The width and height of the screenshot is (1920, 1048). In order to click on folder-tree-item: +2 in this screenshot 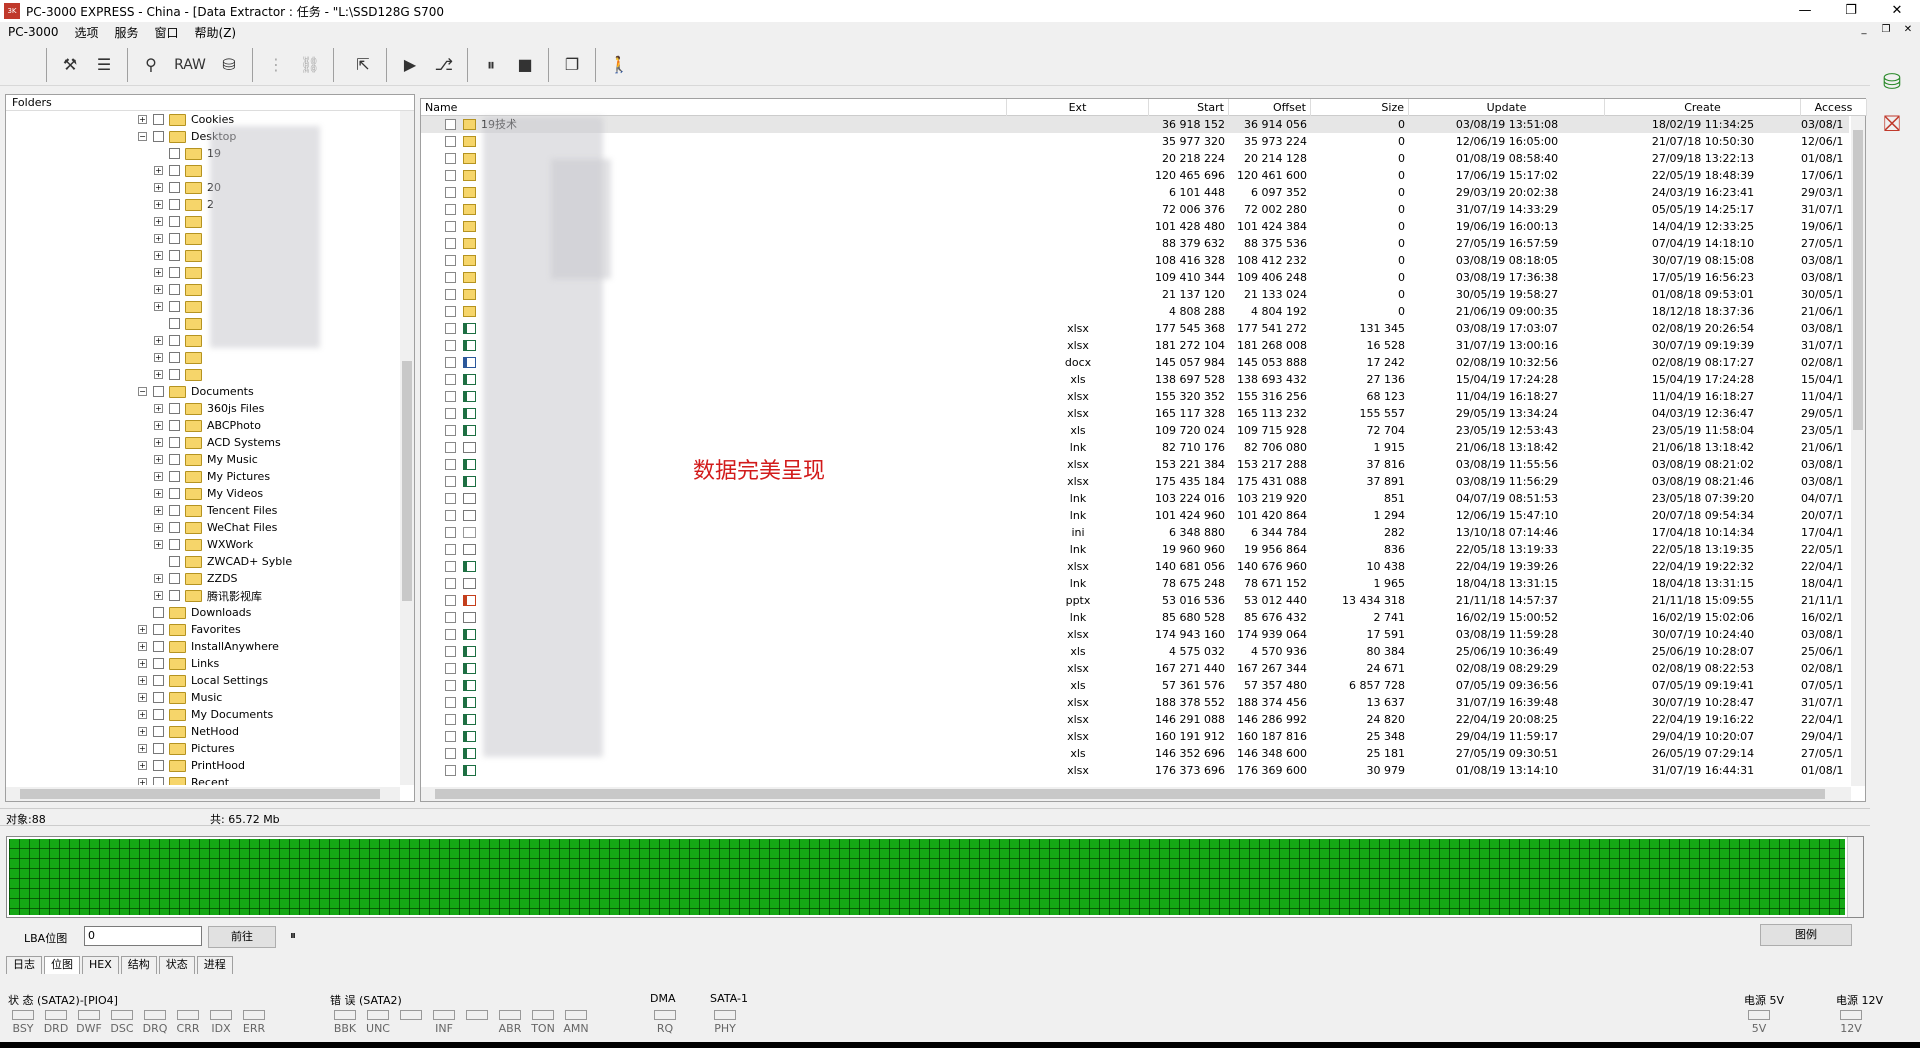, I will do `click(203, 204)`.